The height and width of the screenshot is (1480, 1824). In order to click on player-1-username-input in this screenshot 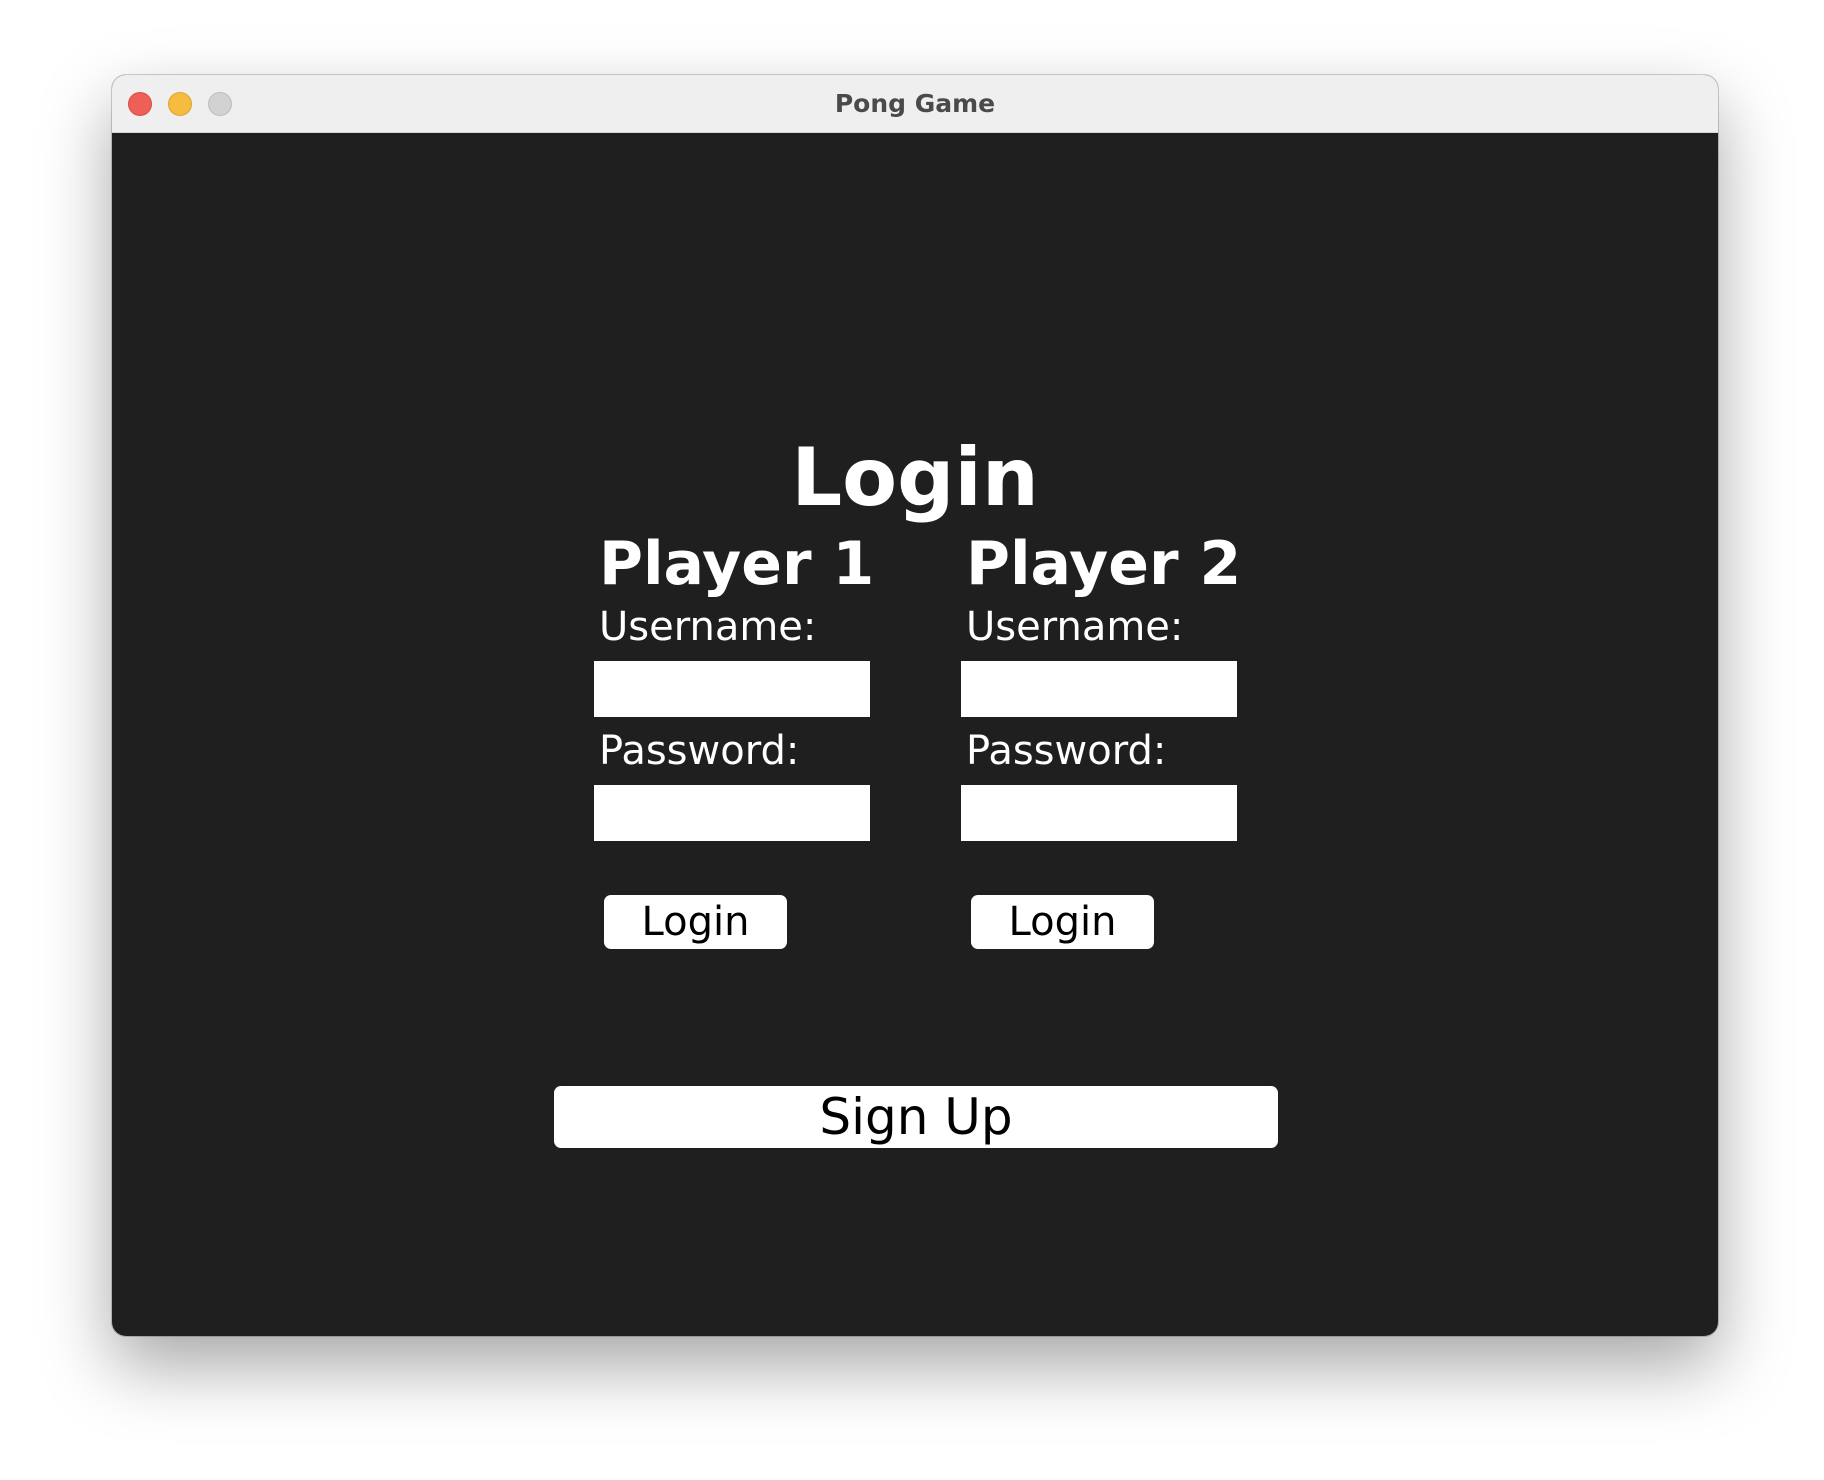, I will do `click(732, 689)`.